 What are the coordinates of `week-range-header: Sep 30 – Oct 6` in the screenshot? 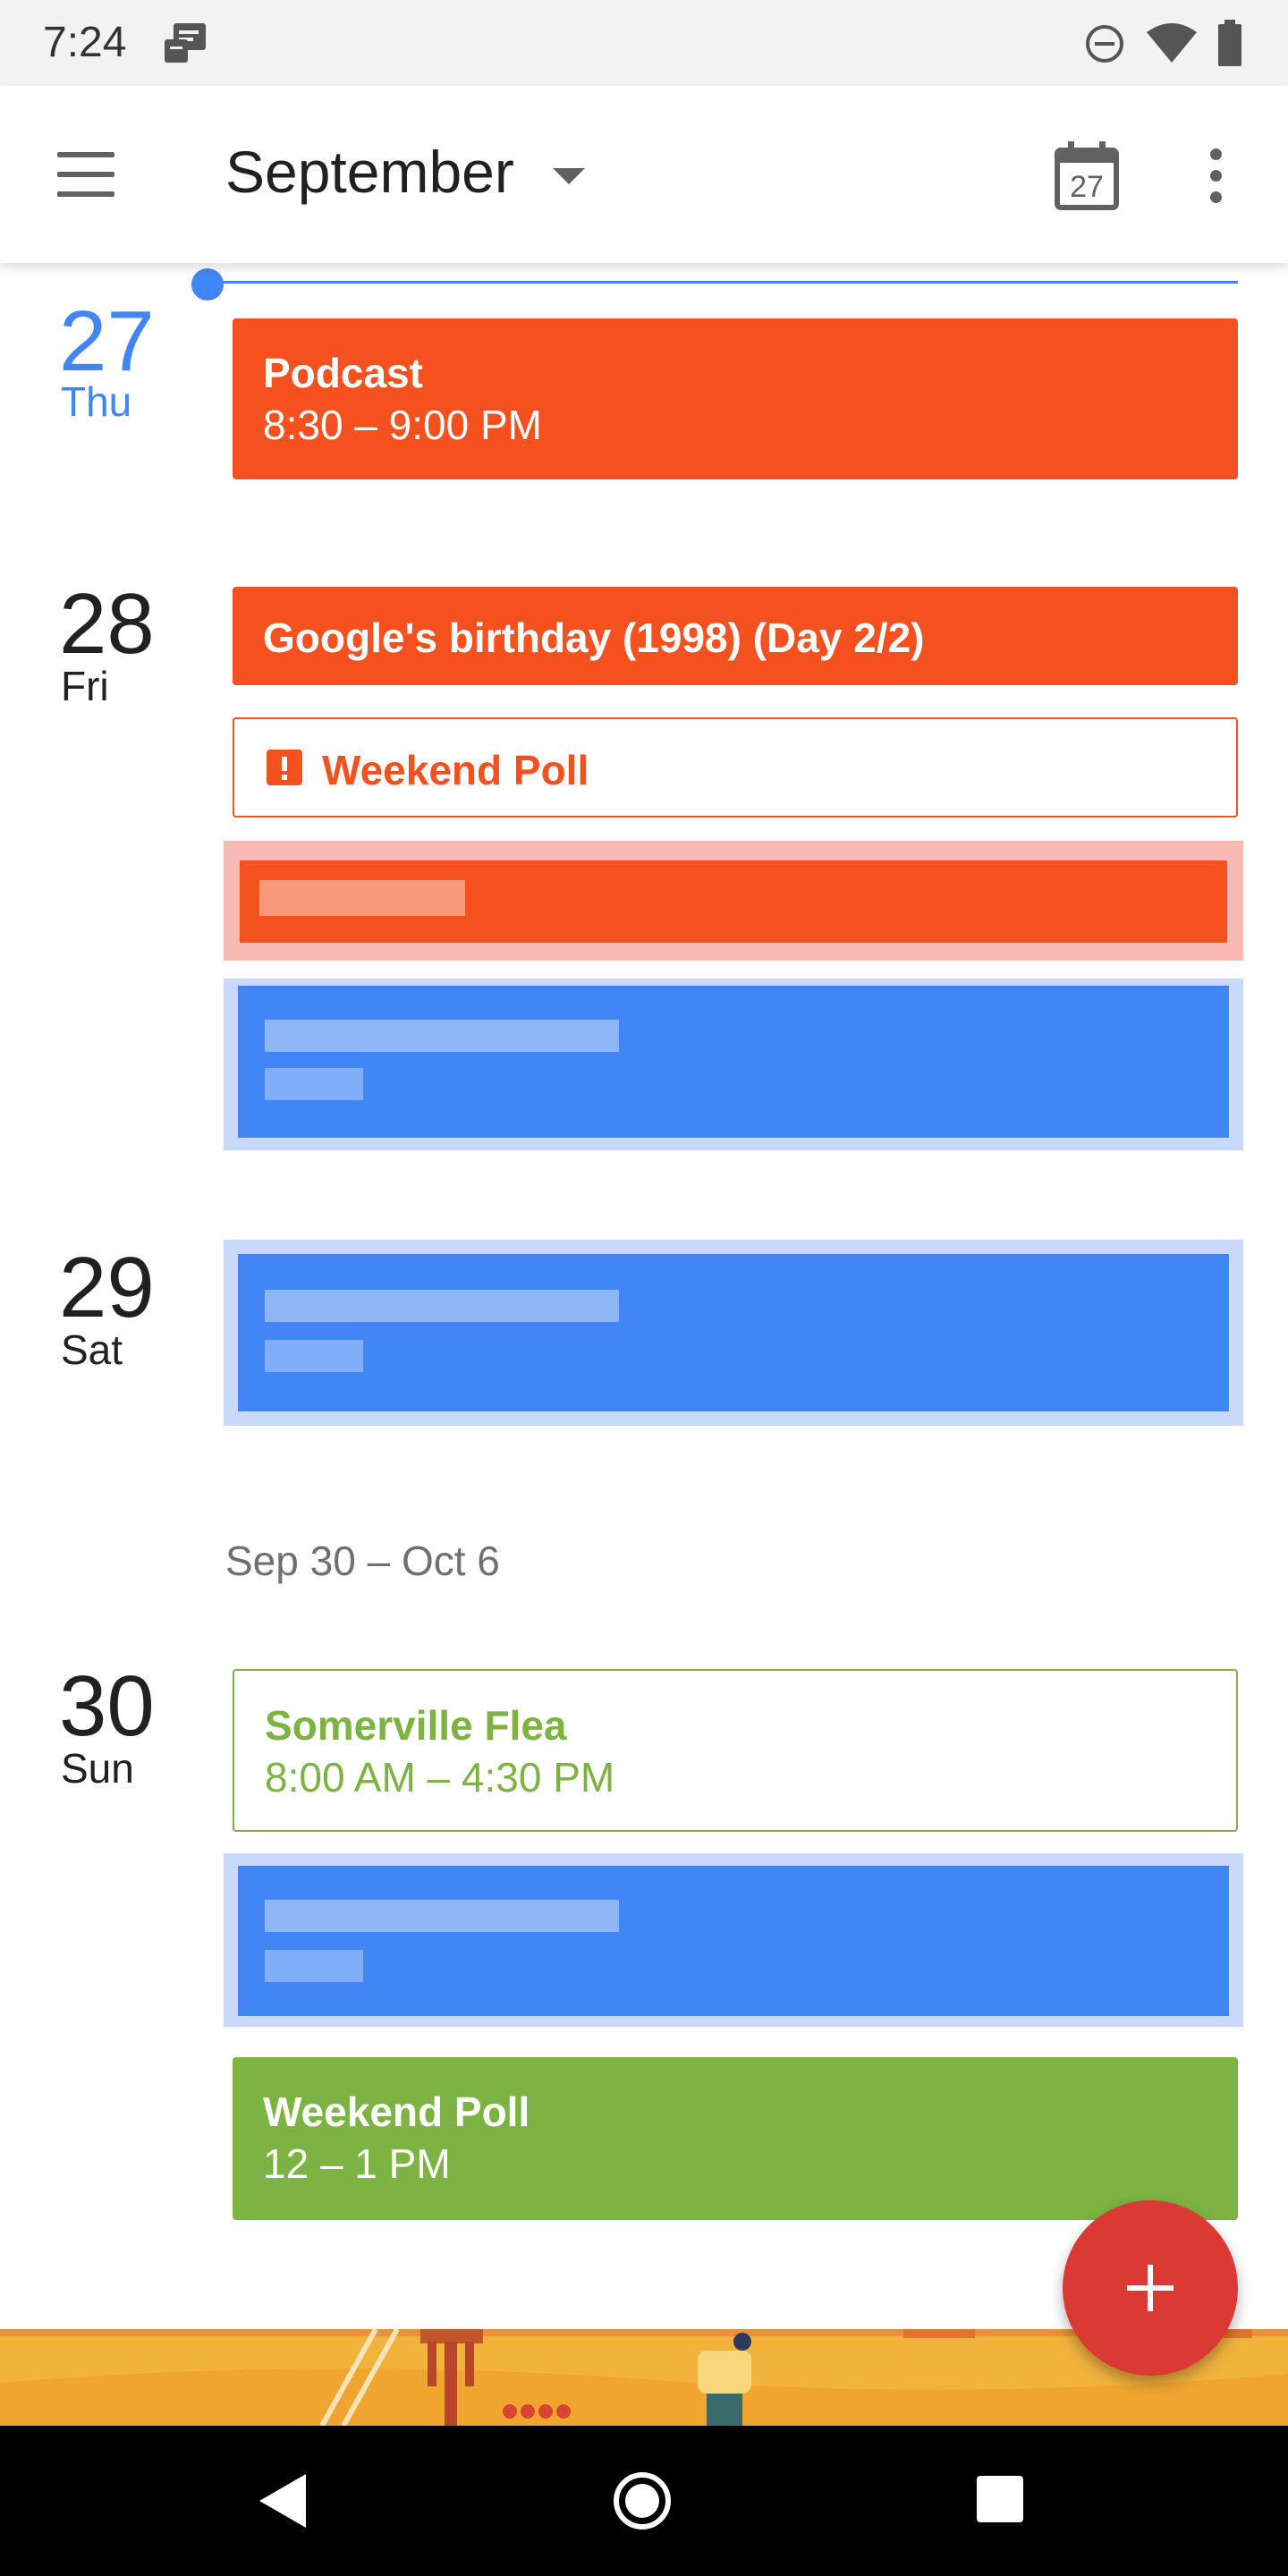 It's located at (362, 1561).